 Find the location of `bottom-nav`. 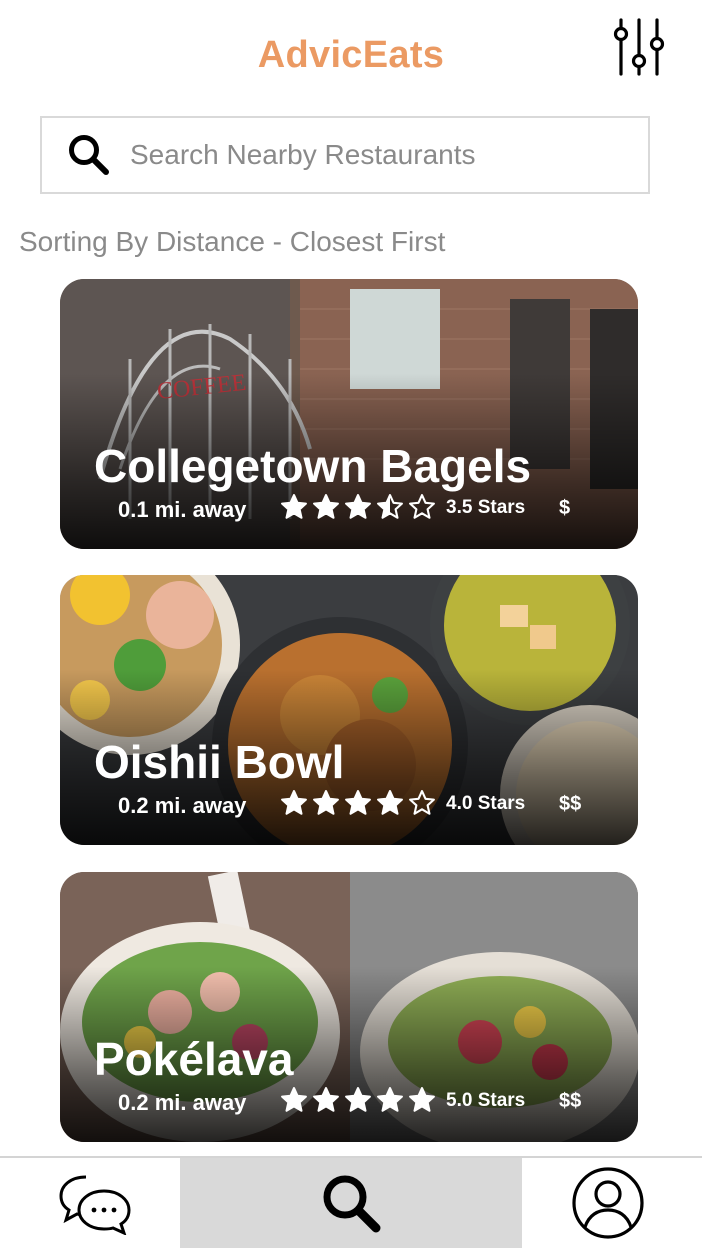

bottom-nav is located at coordinates (351, 1202).